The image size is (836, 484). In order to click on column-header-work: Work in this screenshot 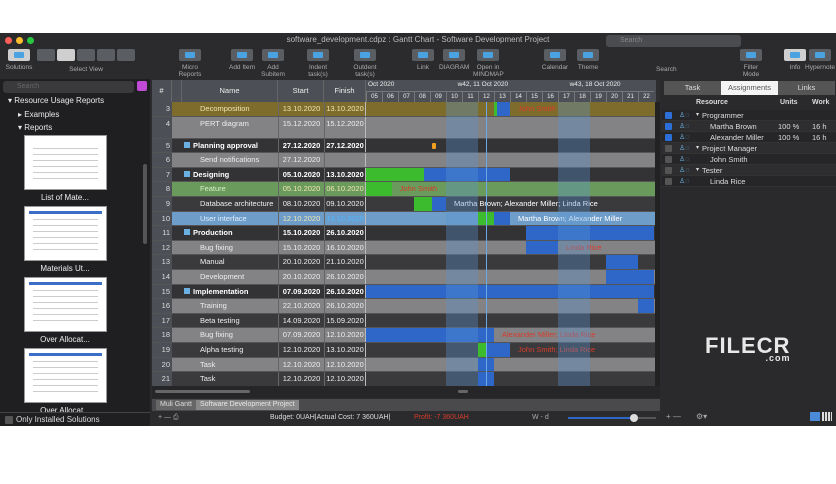, I will do `click(820, 102)`.